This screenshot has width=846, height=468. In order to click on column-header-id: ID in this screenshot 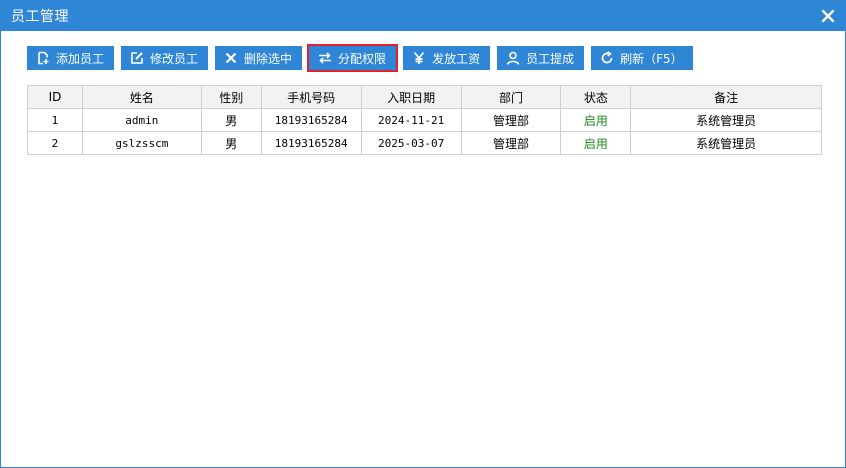, I will do `click(55, 97)`.